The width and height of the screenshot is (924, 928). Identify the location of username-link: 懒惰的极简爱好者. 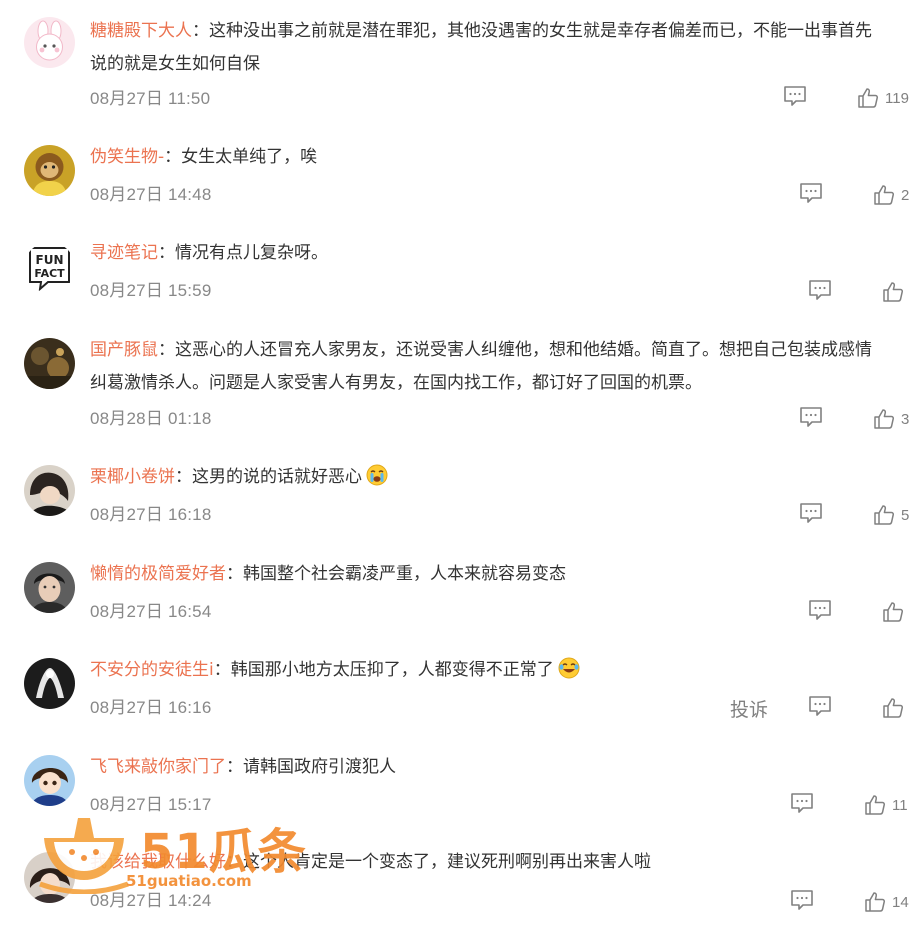
(158, 574).